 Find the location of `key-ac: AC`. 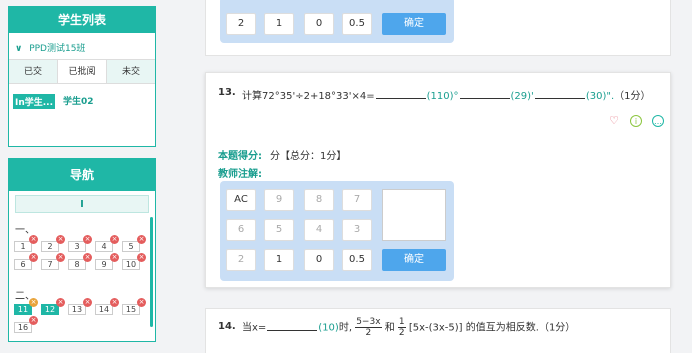

key-ac: AC is located at coordinates (241, 200).